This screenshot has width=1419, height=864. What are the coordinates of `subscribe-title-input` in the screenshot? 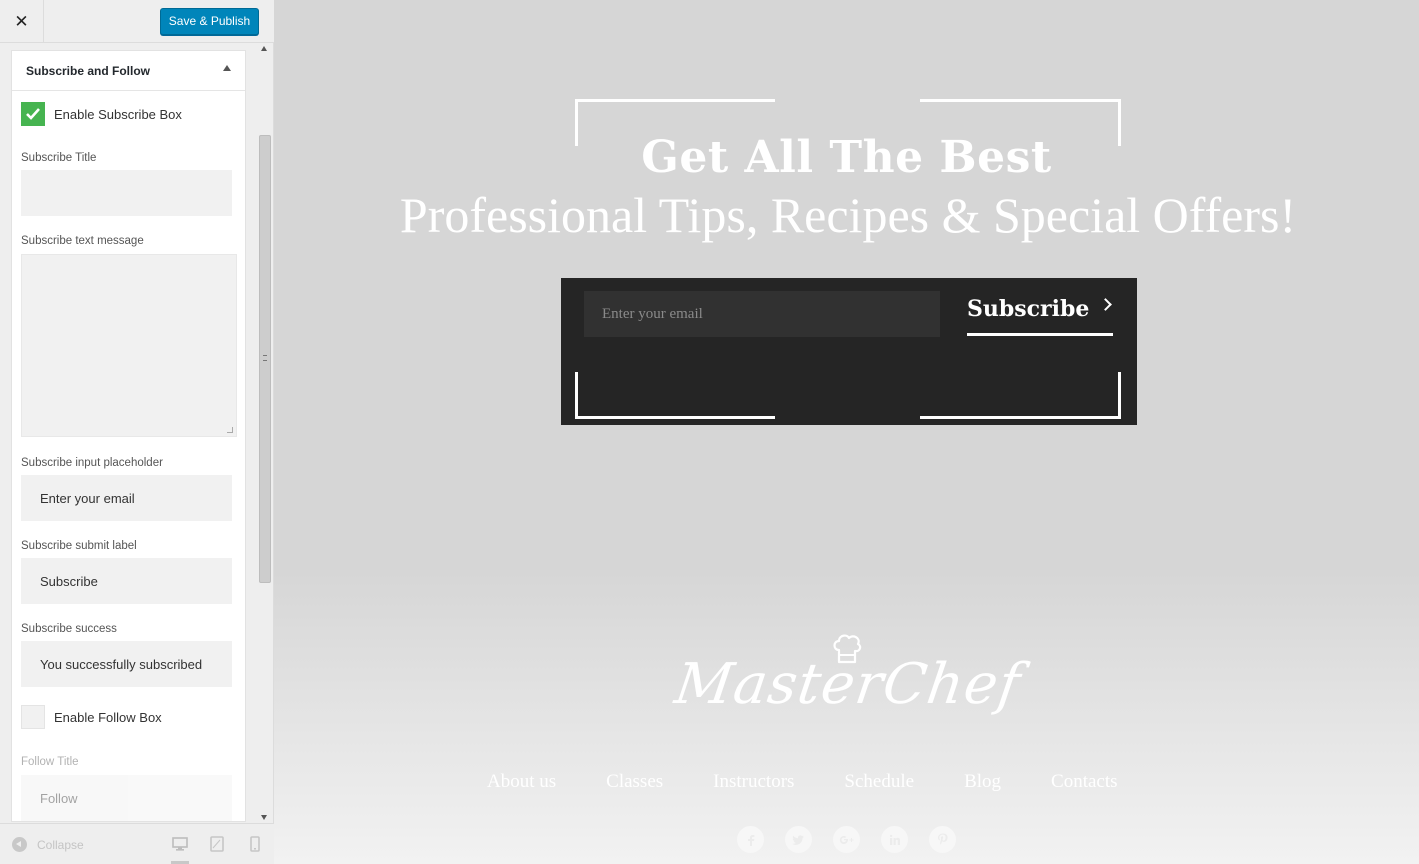 It's located at (126, 193).